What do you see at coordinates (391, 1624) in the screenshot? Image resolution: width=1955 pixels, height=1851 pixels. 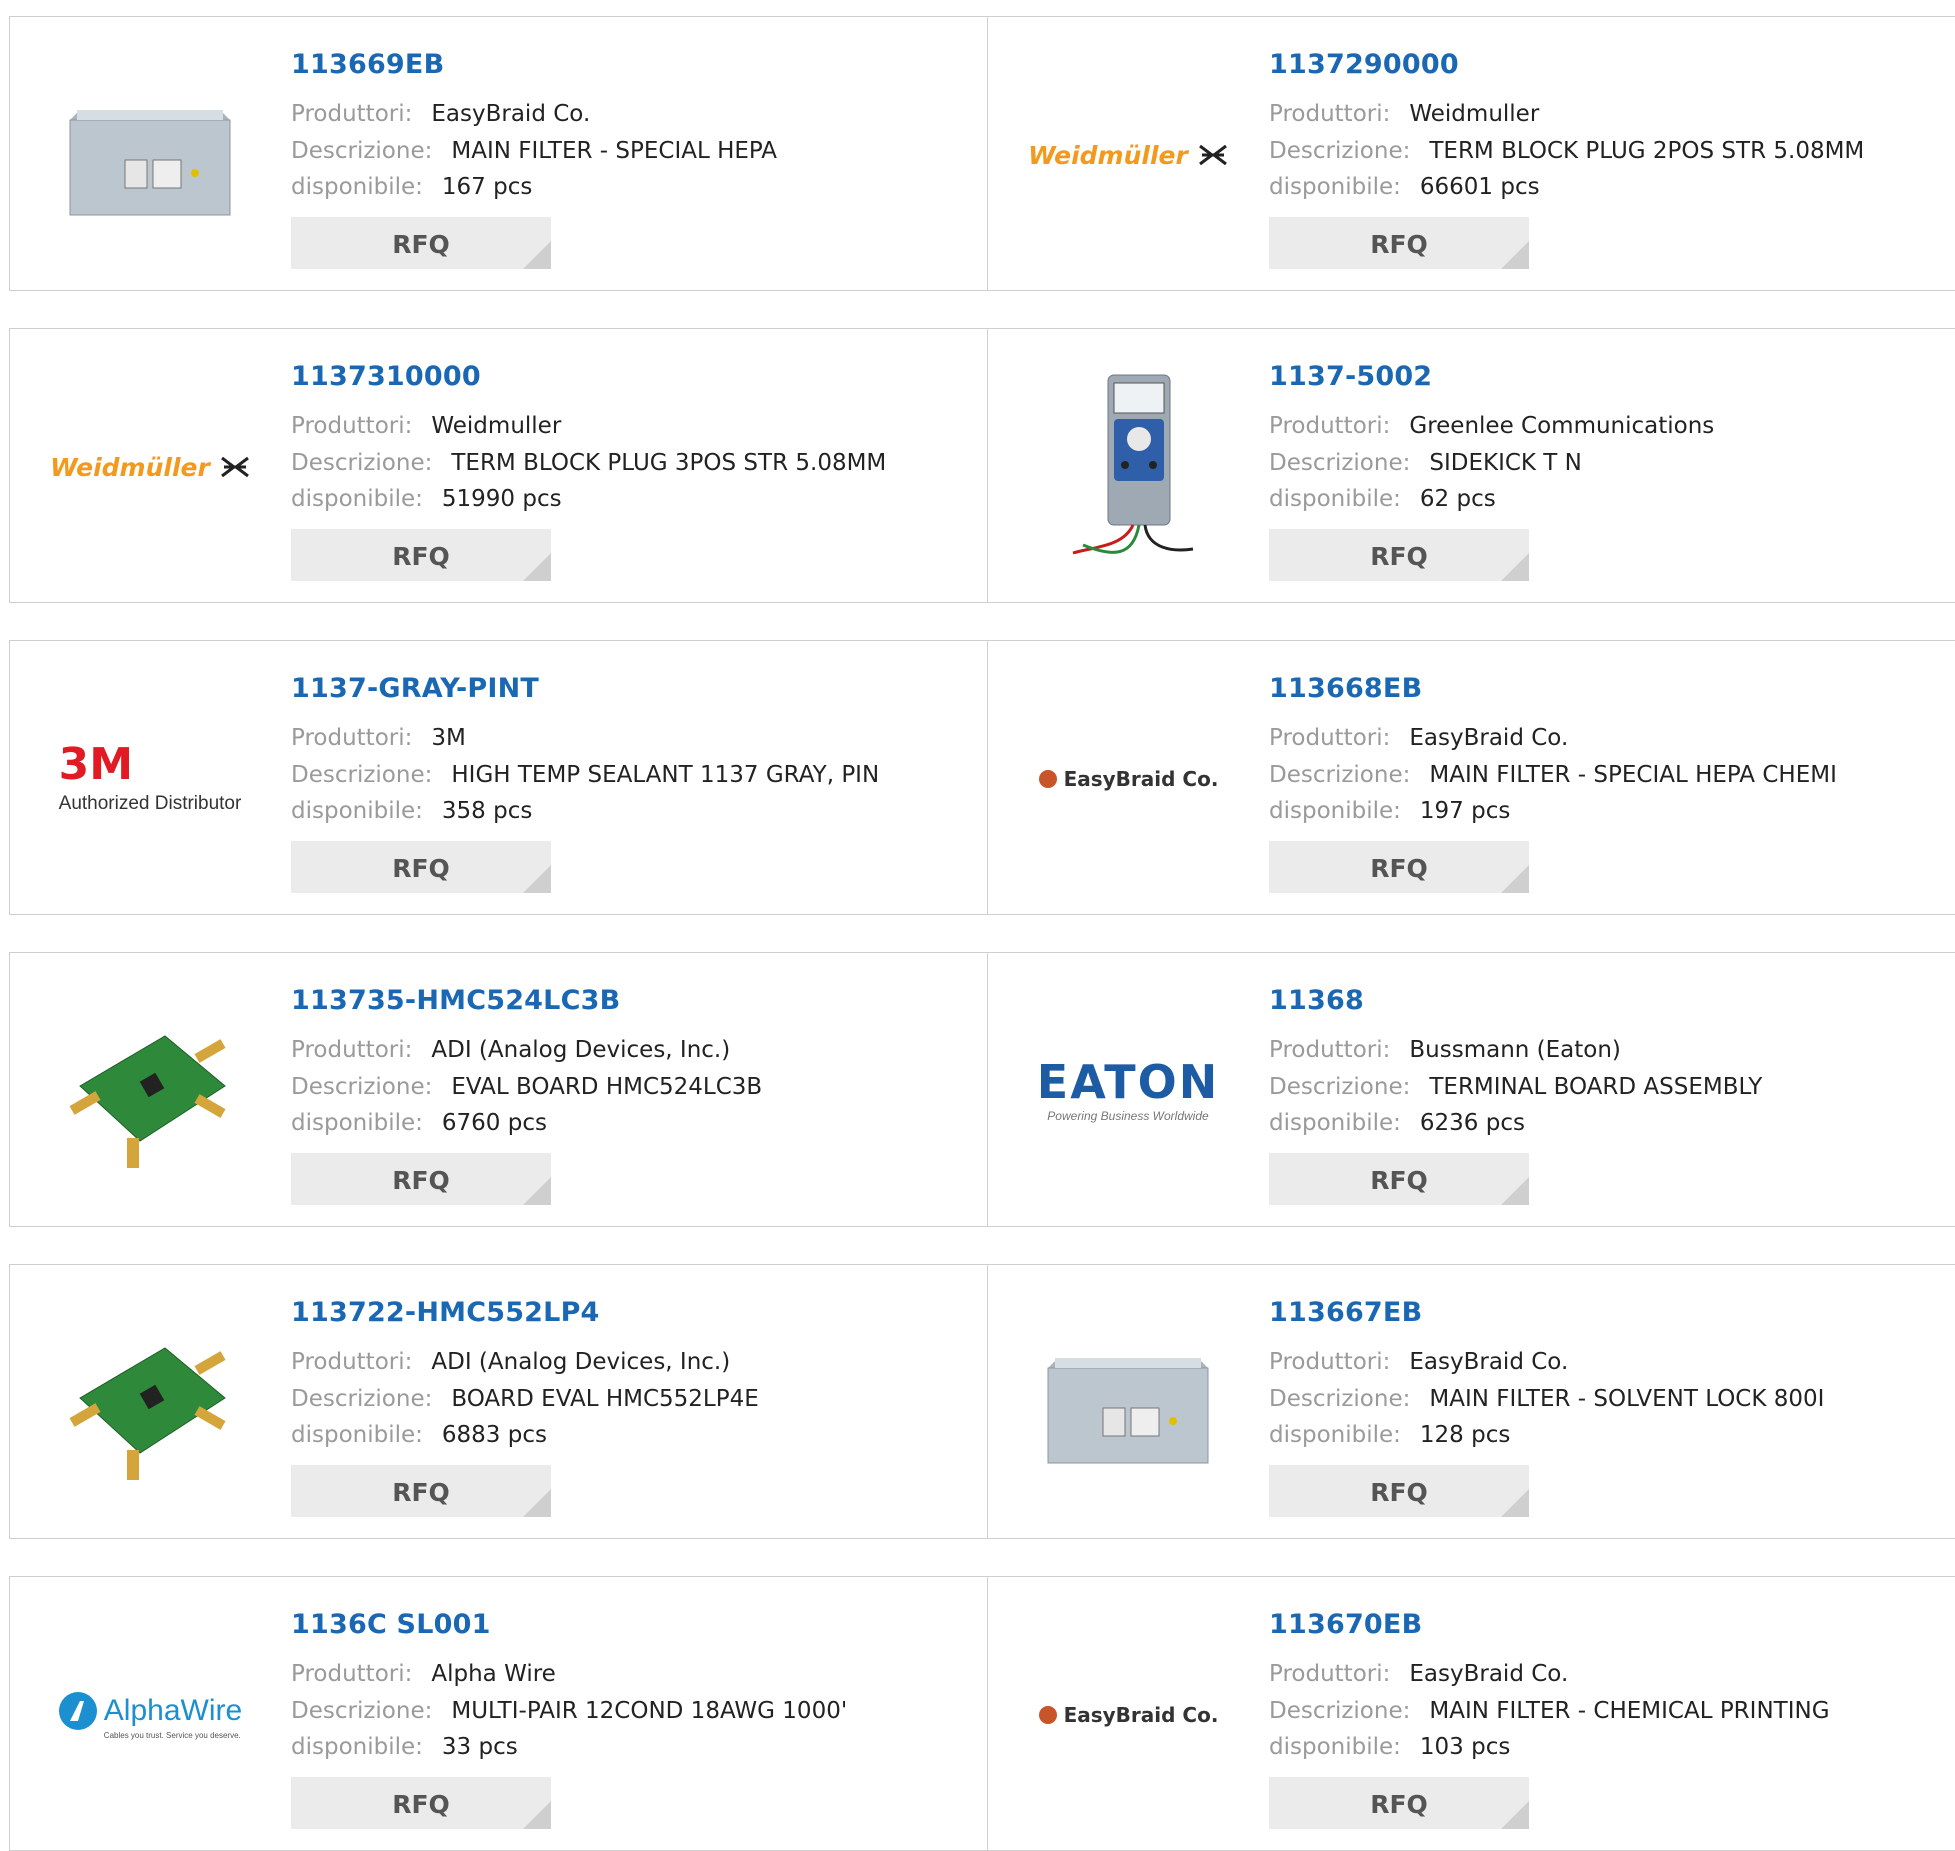 I see `part-number-link: 1136C SL001` at bounding box center [391, 1624].